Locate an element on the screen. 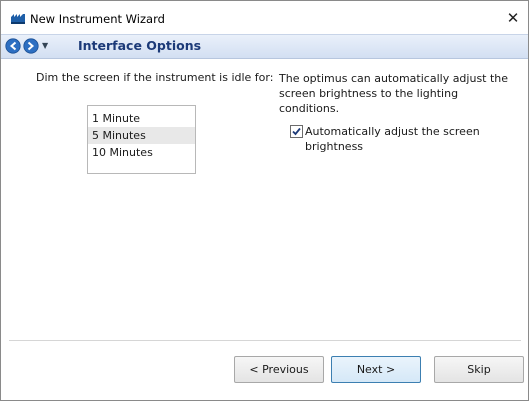  history-dropdown-icon: ▼ is located at coordinates (45, 45).